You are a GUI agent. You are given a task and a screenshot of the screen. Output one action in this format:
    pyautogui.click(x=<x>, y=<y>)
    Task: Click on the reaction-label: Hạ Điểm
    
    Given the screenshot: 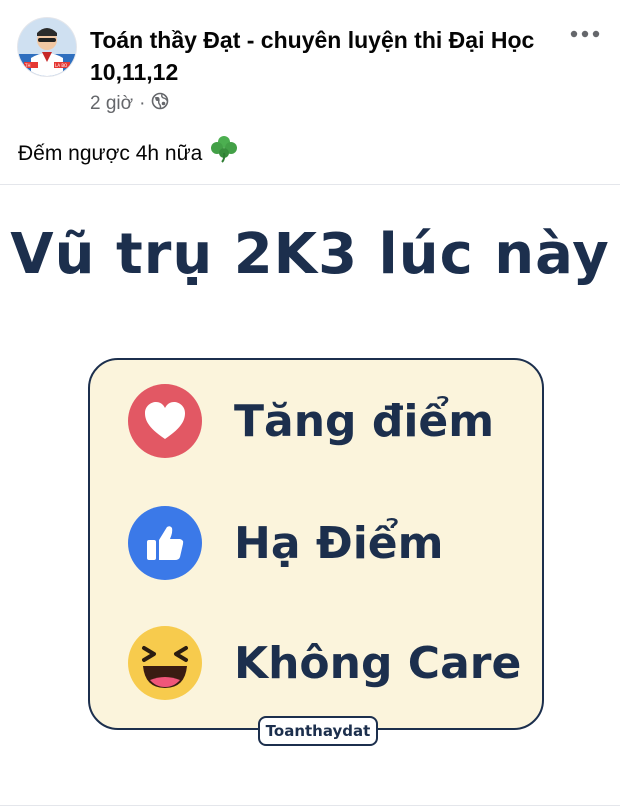 What is the action you would take?
    pyautogui.click(x=339, y=543)
    